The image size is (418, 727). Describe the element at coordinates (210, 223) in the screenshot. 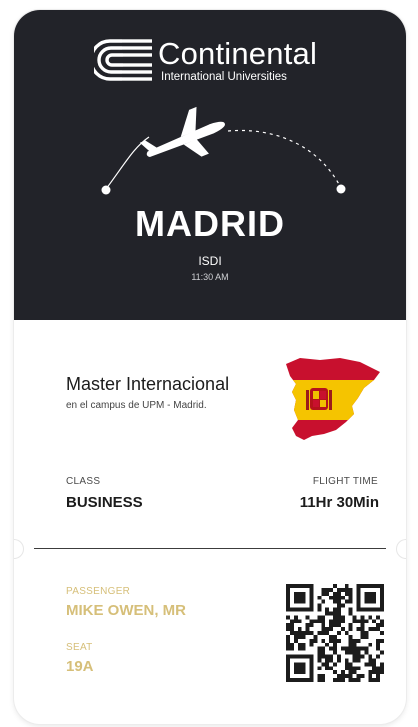

I see `destination-city: MADRID` at that location.